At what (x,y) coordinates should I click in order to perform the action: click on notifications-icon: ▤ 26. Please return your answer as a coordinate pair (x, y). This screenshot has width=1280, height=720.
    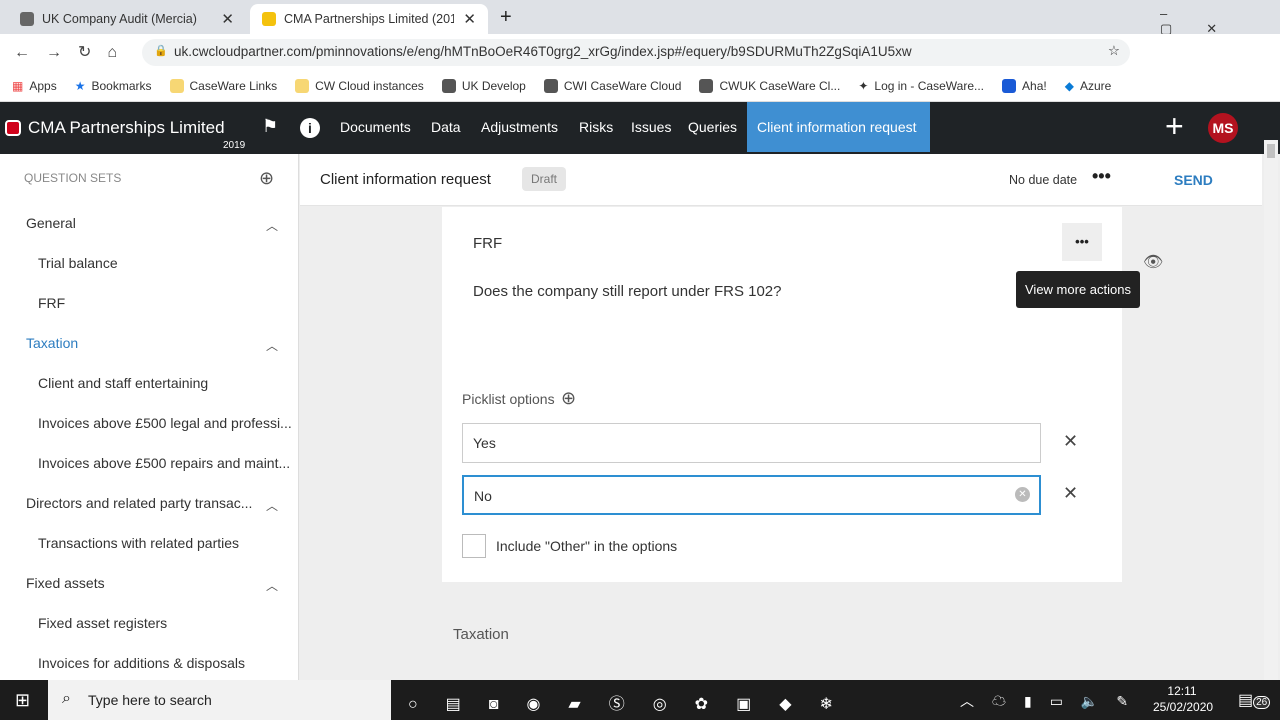
    Looking at the image, I should click on (1254, 700).